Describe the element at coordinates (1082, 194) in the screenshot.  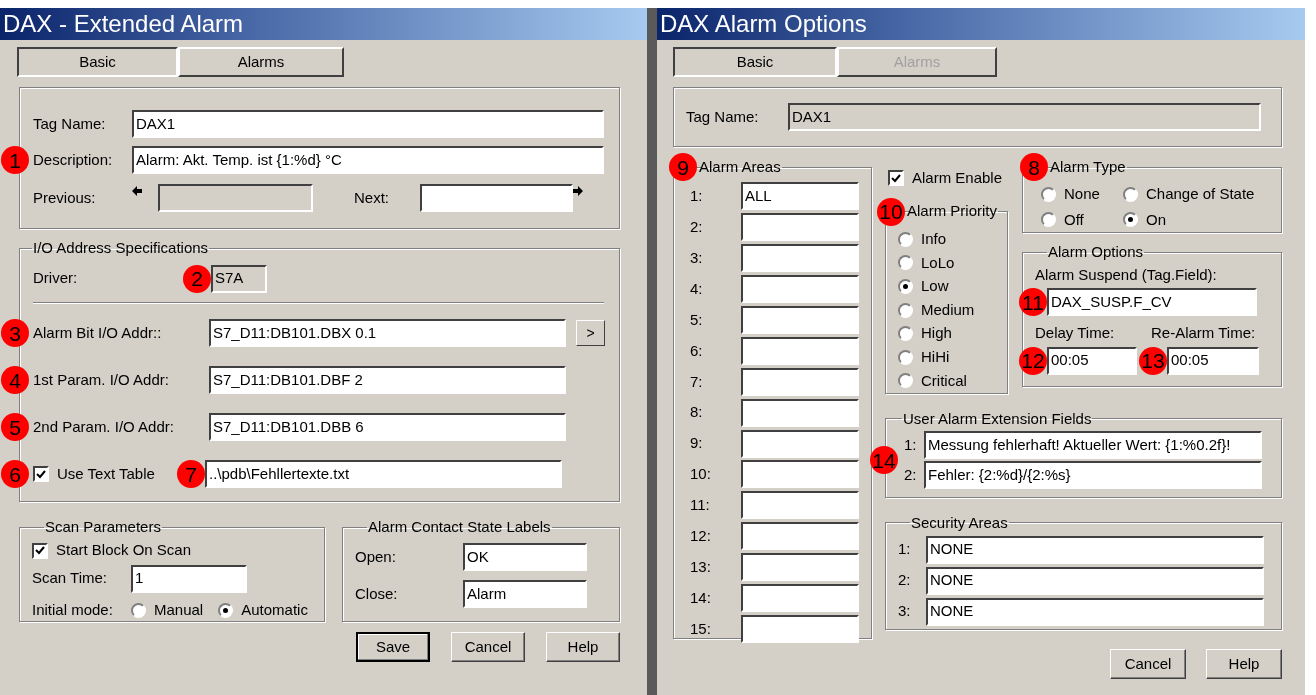
I see `field-label: None` at that location.